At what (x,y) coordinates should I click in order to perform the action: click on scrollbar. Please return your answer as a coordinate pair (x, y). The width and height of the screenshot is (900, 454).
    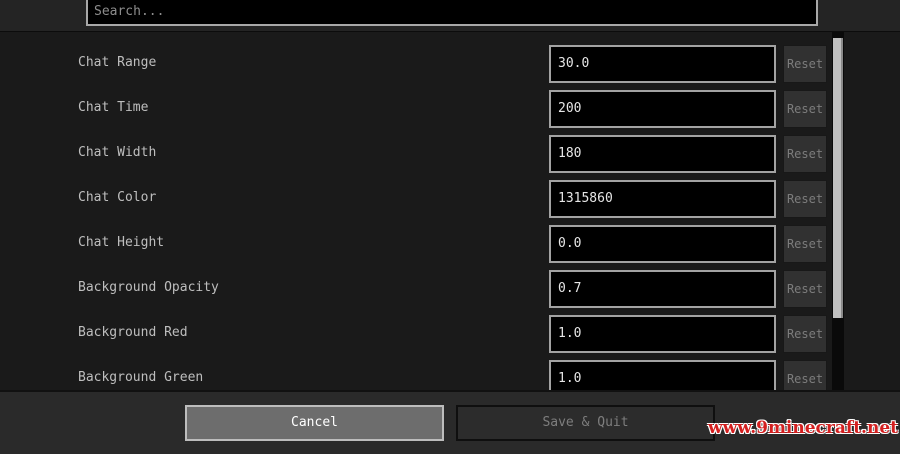
    Looking at the image, I should click on (838, 211).